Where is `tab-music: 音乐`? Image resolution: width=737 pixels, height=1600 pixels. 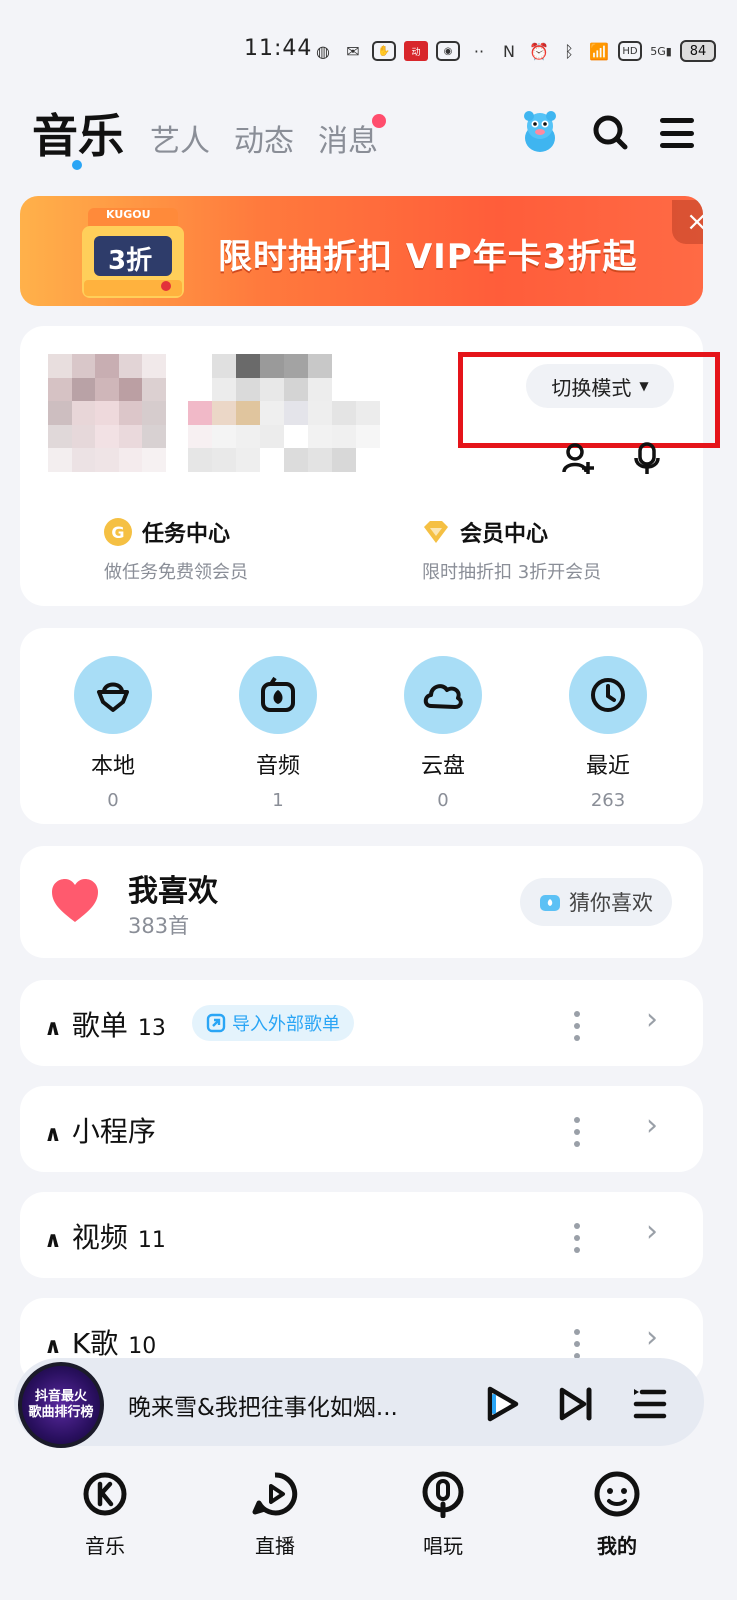 tab-music: 音乐 is located at coordinates (78, 133).